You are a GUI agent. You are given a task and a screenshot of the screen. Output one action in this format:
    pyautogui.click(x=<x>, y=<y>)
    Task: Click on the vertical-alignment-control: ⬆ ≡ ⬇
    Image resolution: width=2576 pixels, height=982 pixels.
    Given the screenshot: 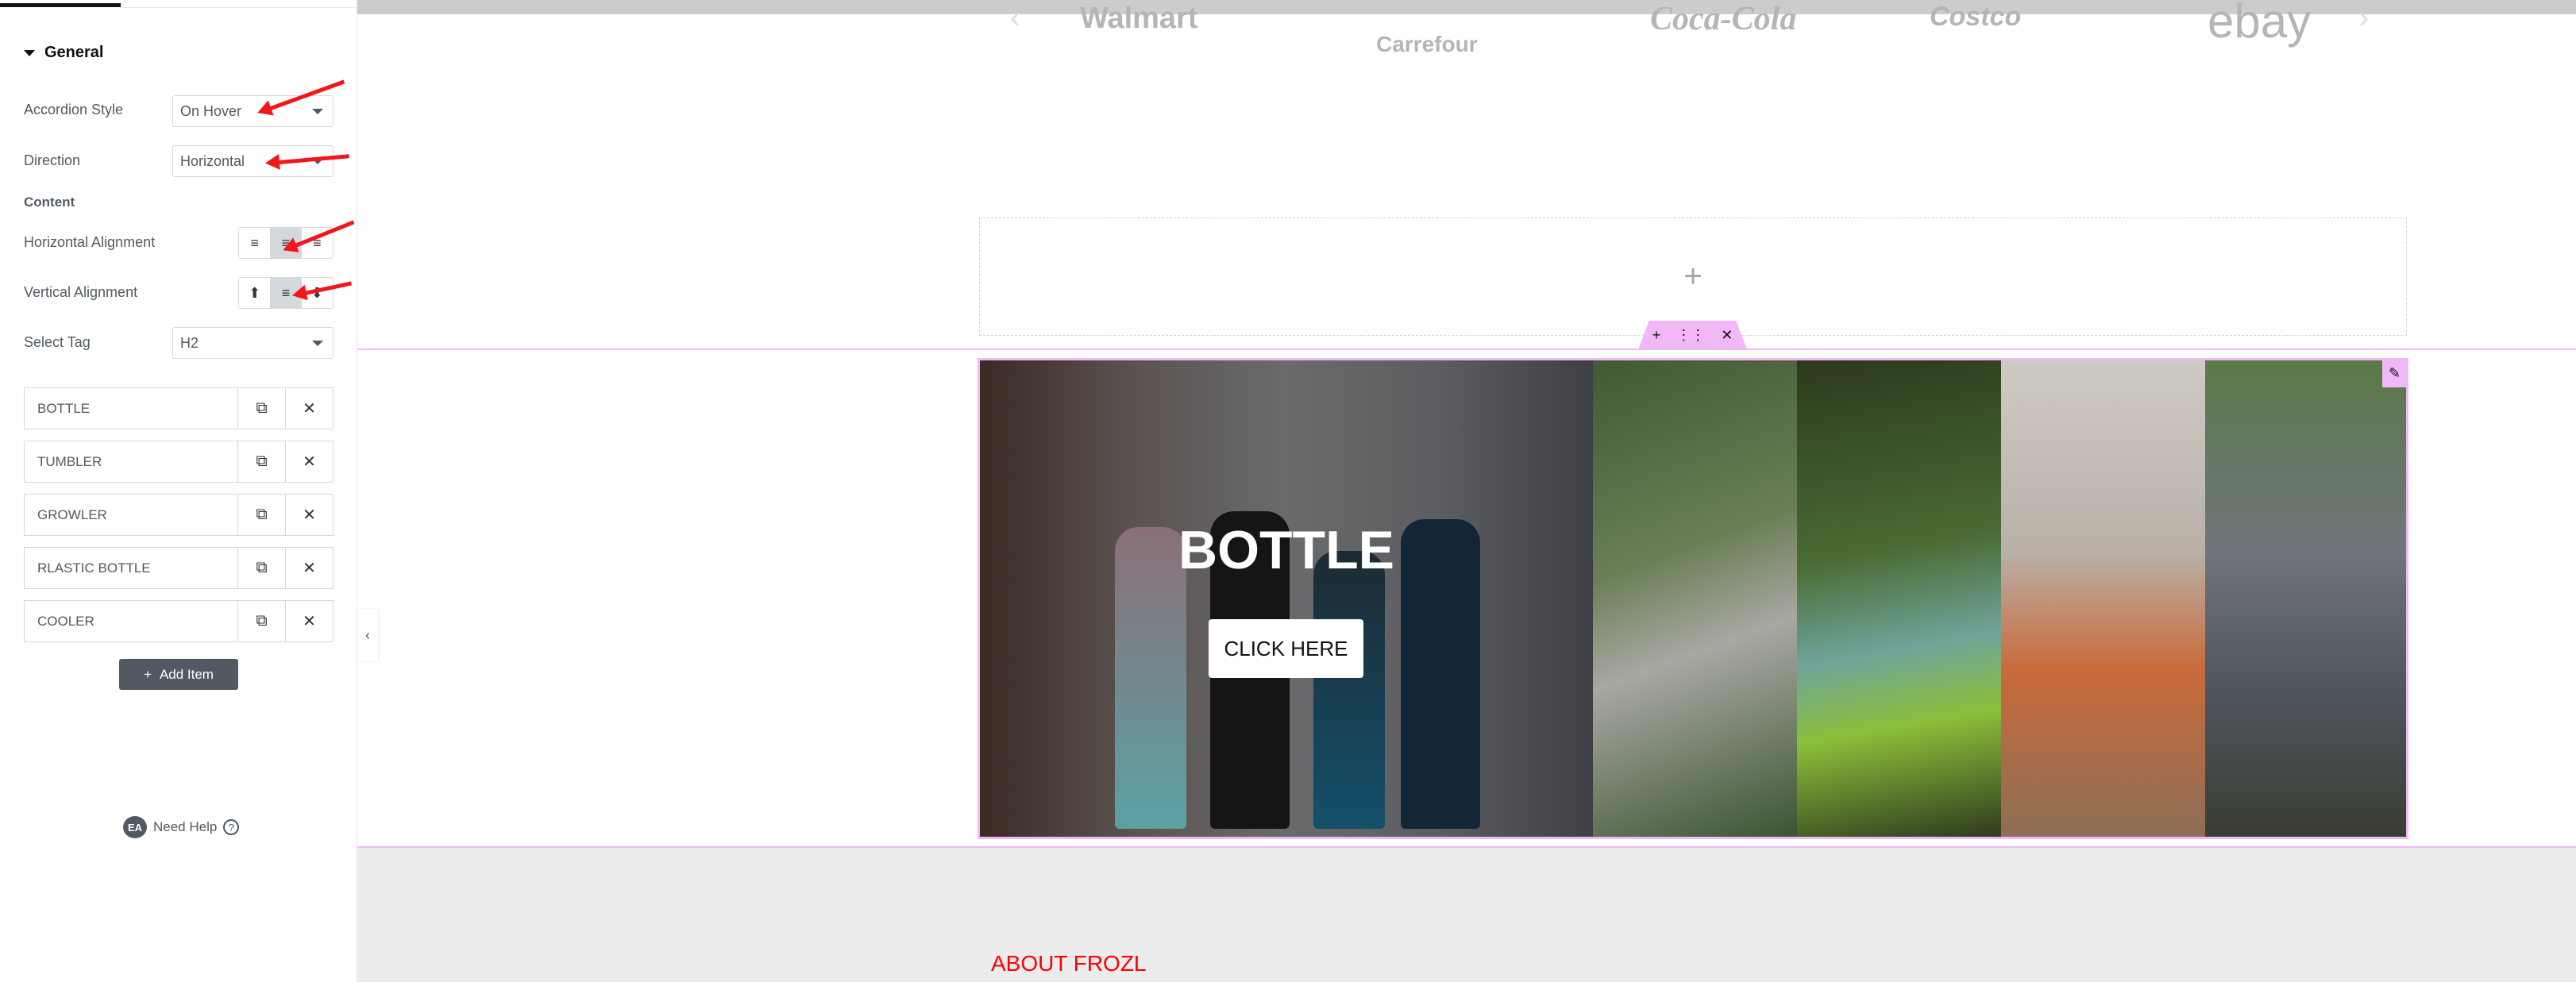 What is the action you would take?
    pyautogui.click(x=286, y=293)
    